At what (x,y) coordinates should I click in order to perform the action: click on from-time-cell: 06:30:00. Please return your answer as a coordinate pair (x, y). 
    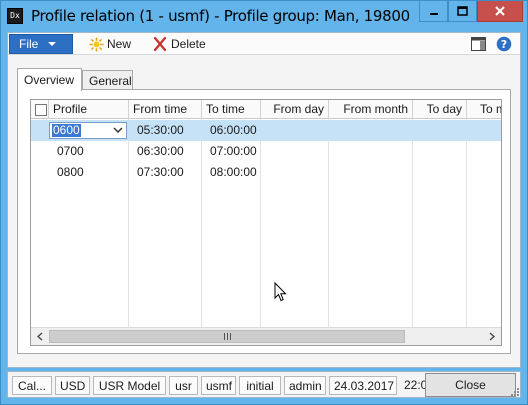
    Looking at the image, I should click on (160, 151).